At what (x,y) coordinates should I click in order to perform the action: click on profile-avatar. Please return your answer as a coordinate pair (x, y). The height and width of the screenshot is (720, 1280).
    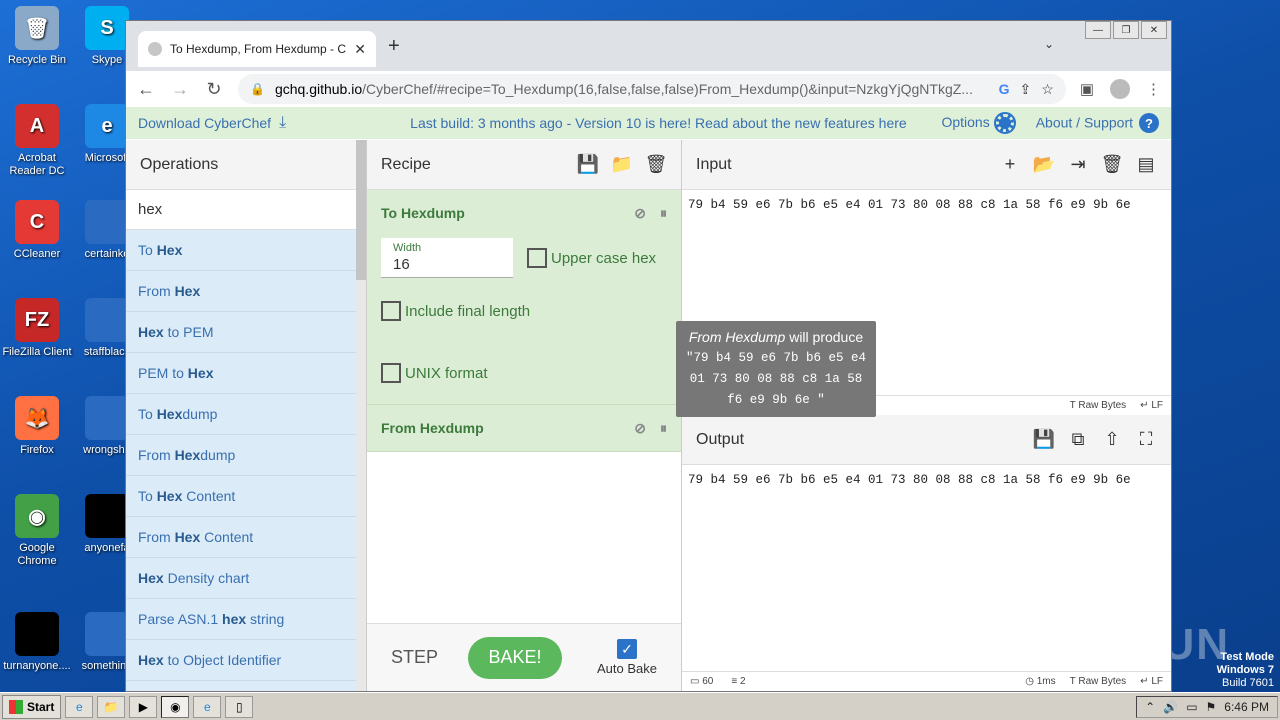
    Looking at the image, I should click on (1120, 89).